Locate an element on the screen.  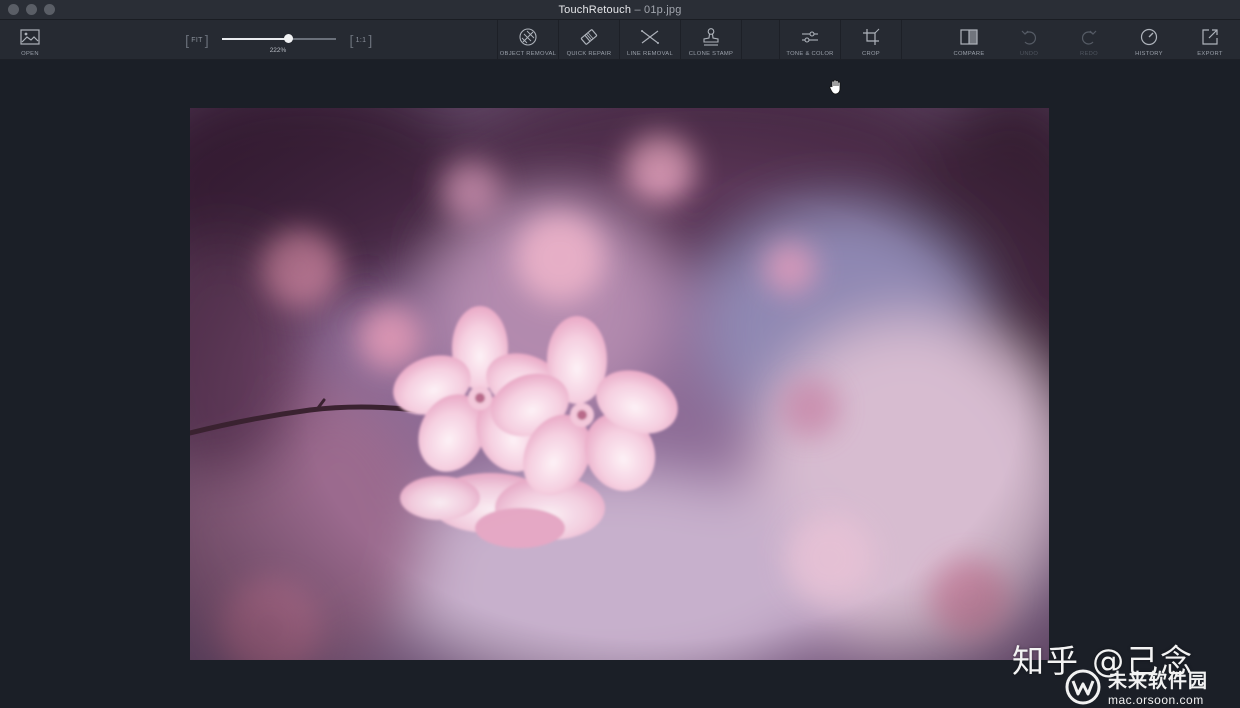
actual-size-button: [ 1:1 ] is located at coordinates (361, 40).